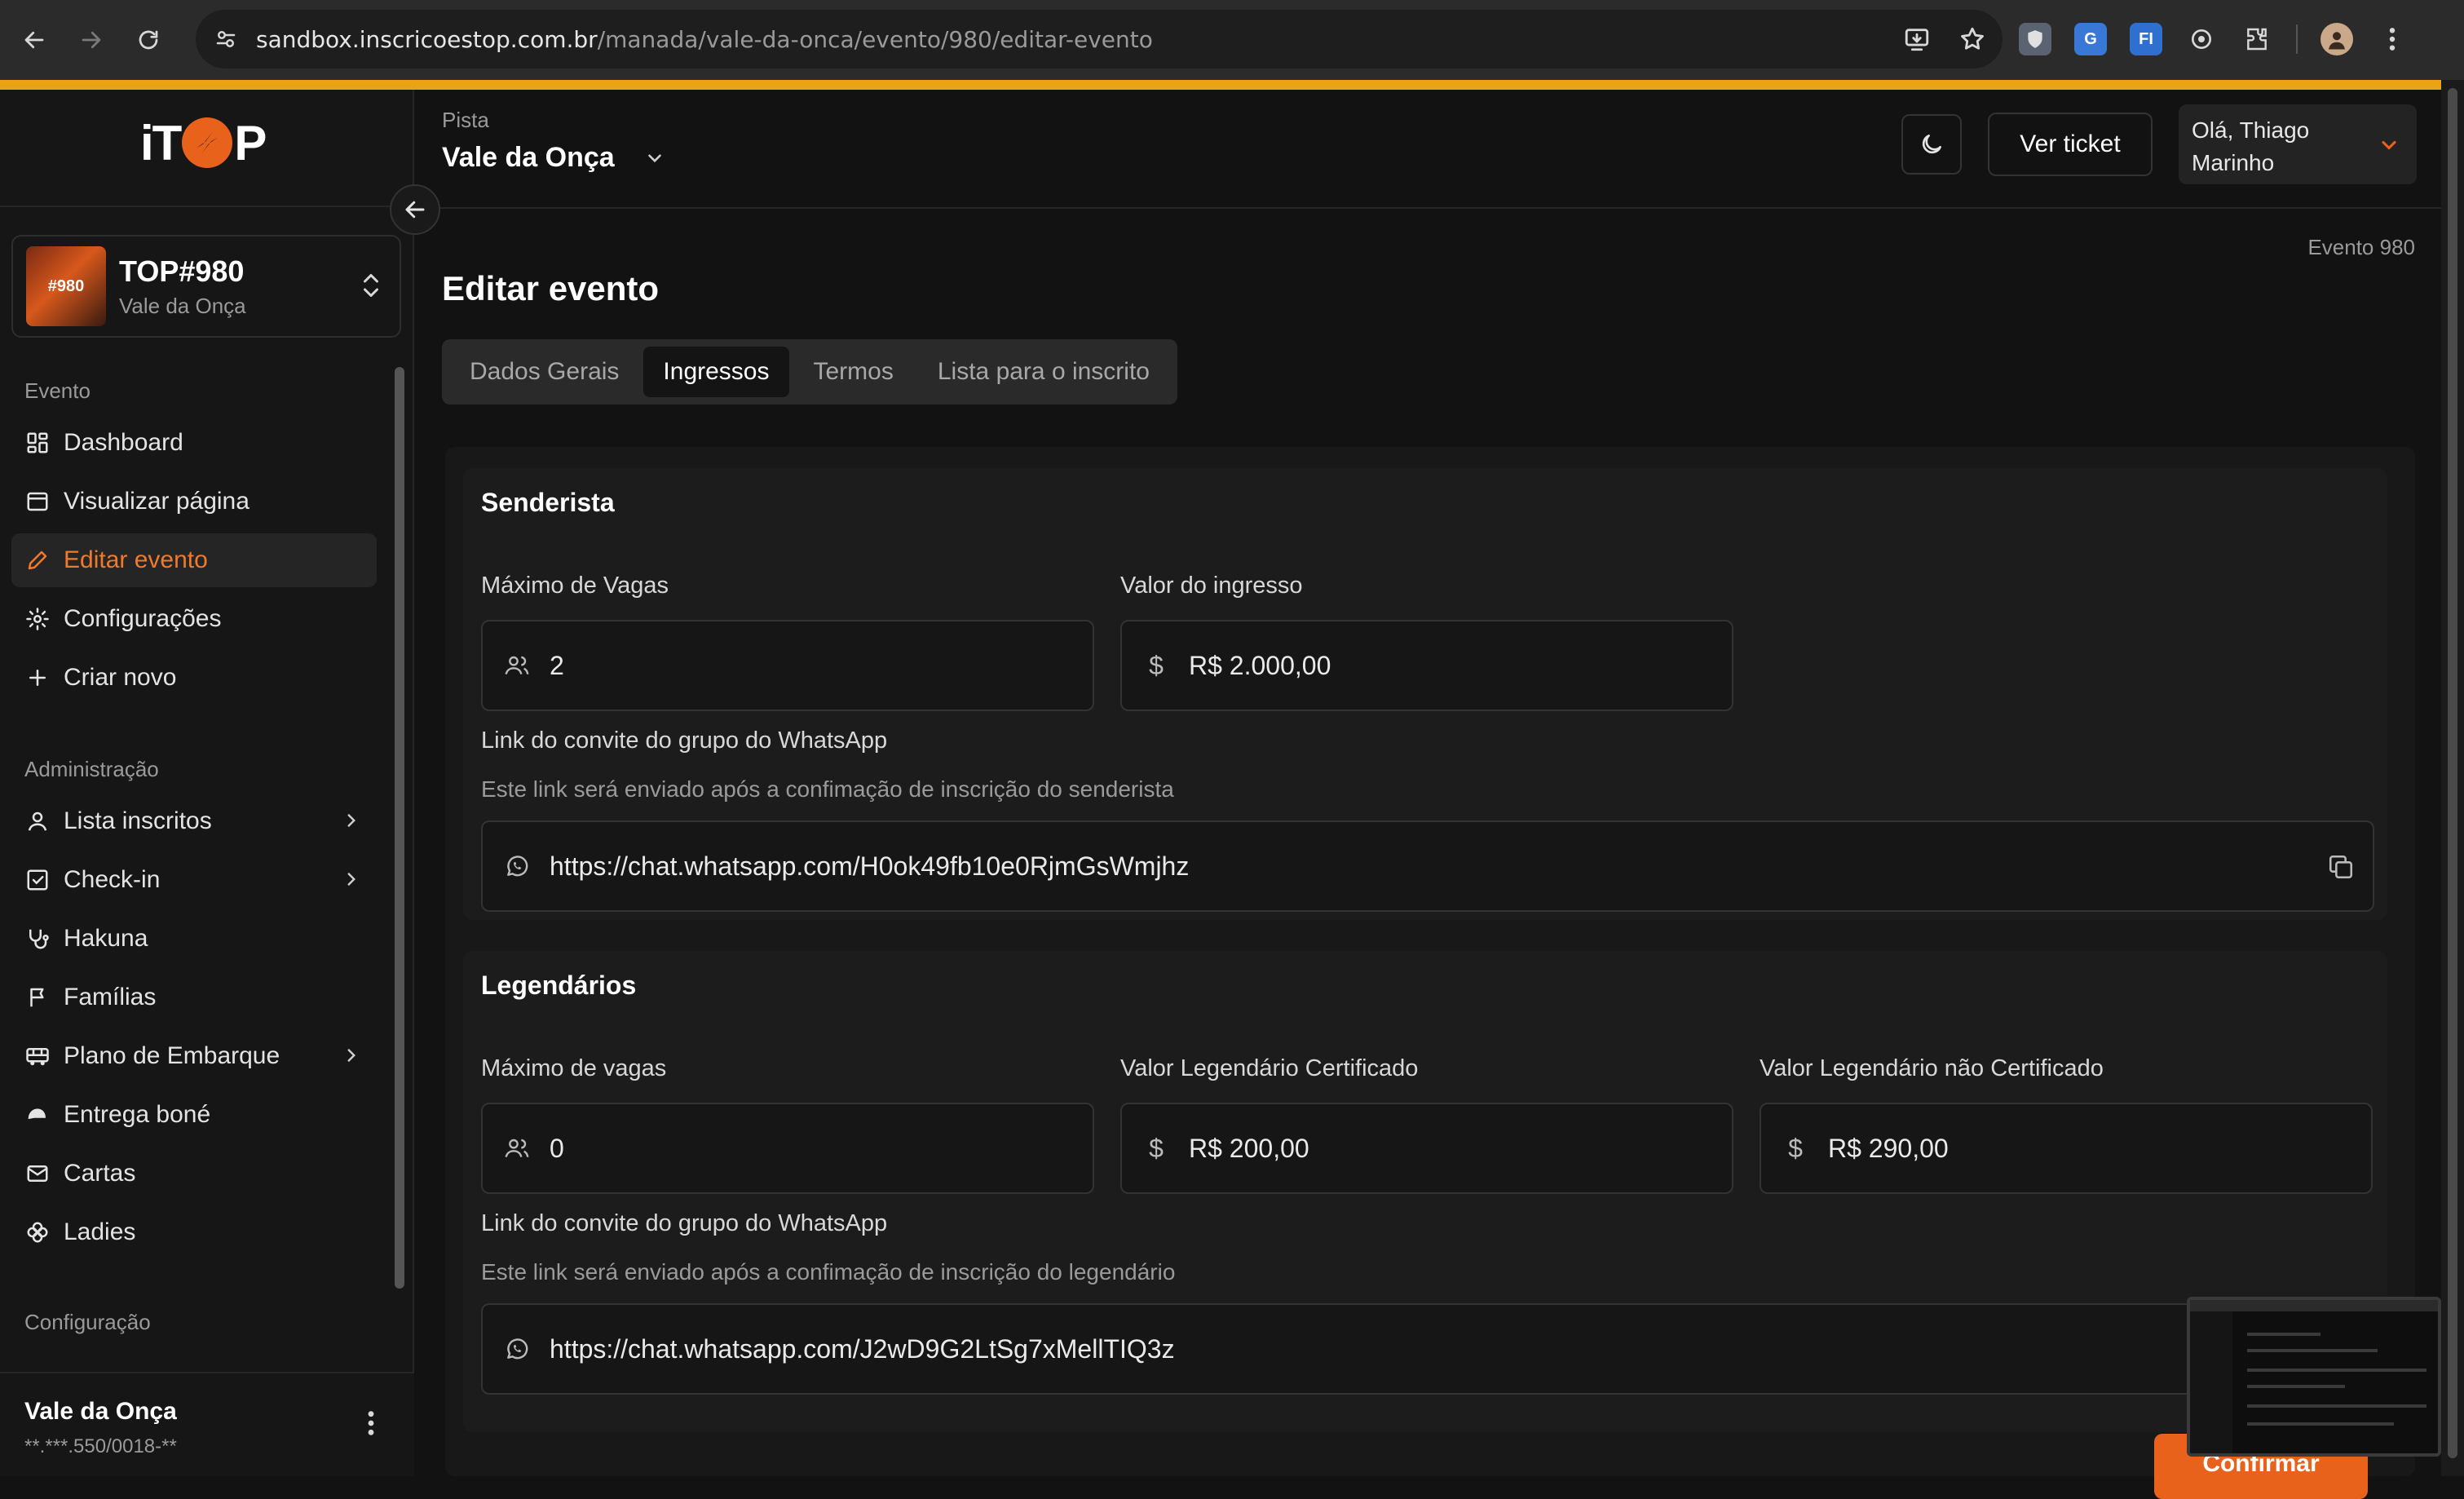  Describe the element at coordinates (34, 40) in the screenshot. I see `back-icon` at that location.